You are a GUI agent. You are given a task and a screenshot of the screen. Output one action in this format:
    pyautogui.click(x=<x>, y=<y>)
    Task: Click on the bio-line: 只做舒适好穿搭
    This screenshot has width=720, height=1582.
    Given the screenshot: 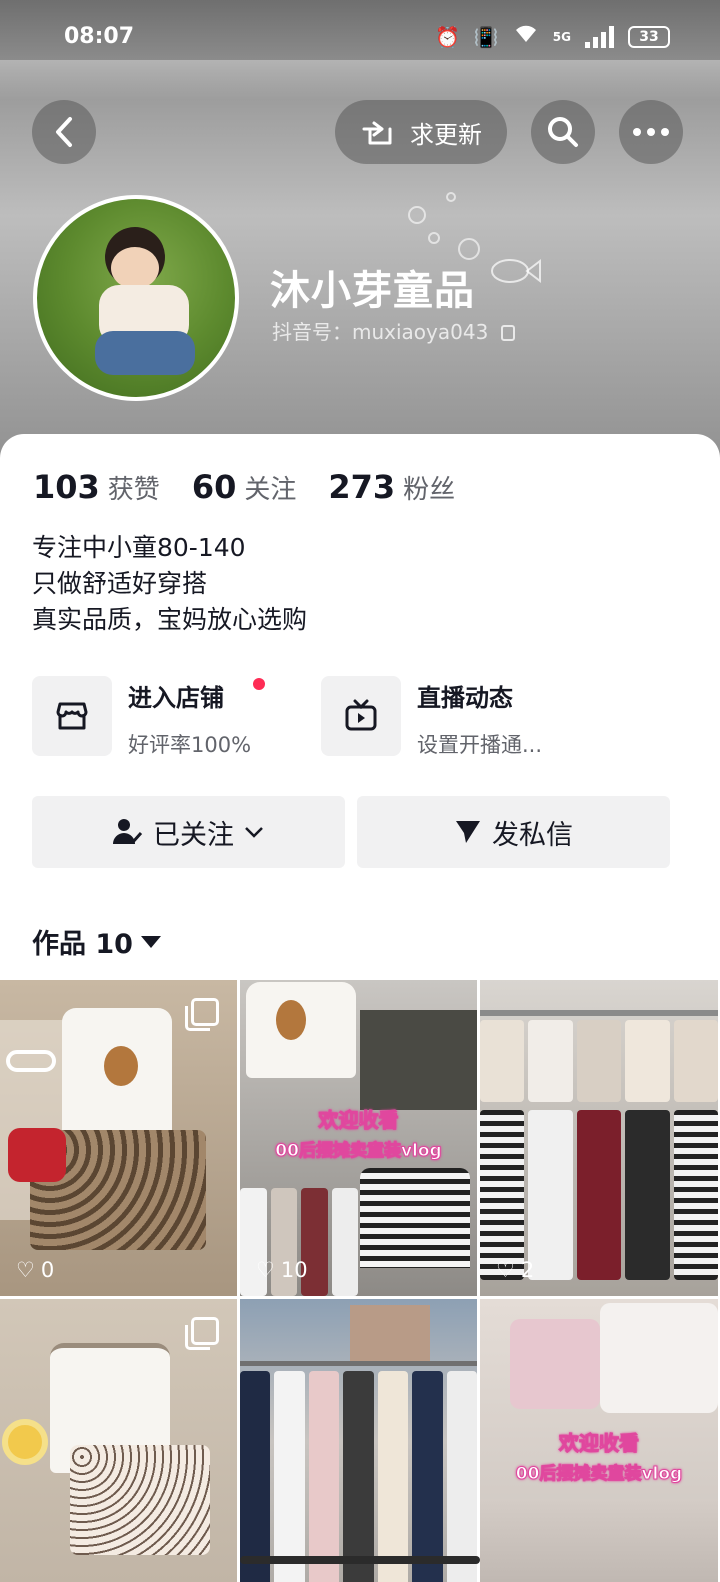 What is the action you would take?
    pyautogui.click(x=120, y=583)
    